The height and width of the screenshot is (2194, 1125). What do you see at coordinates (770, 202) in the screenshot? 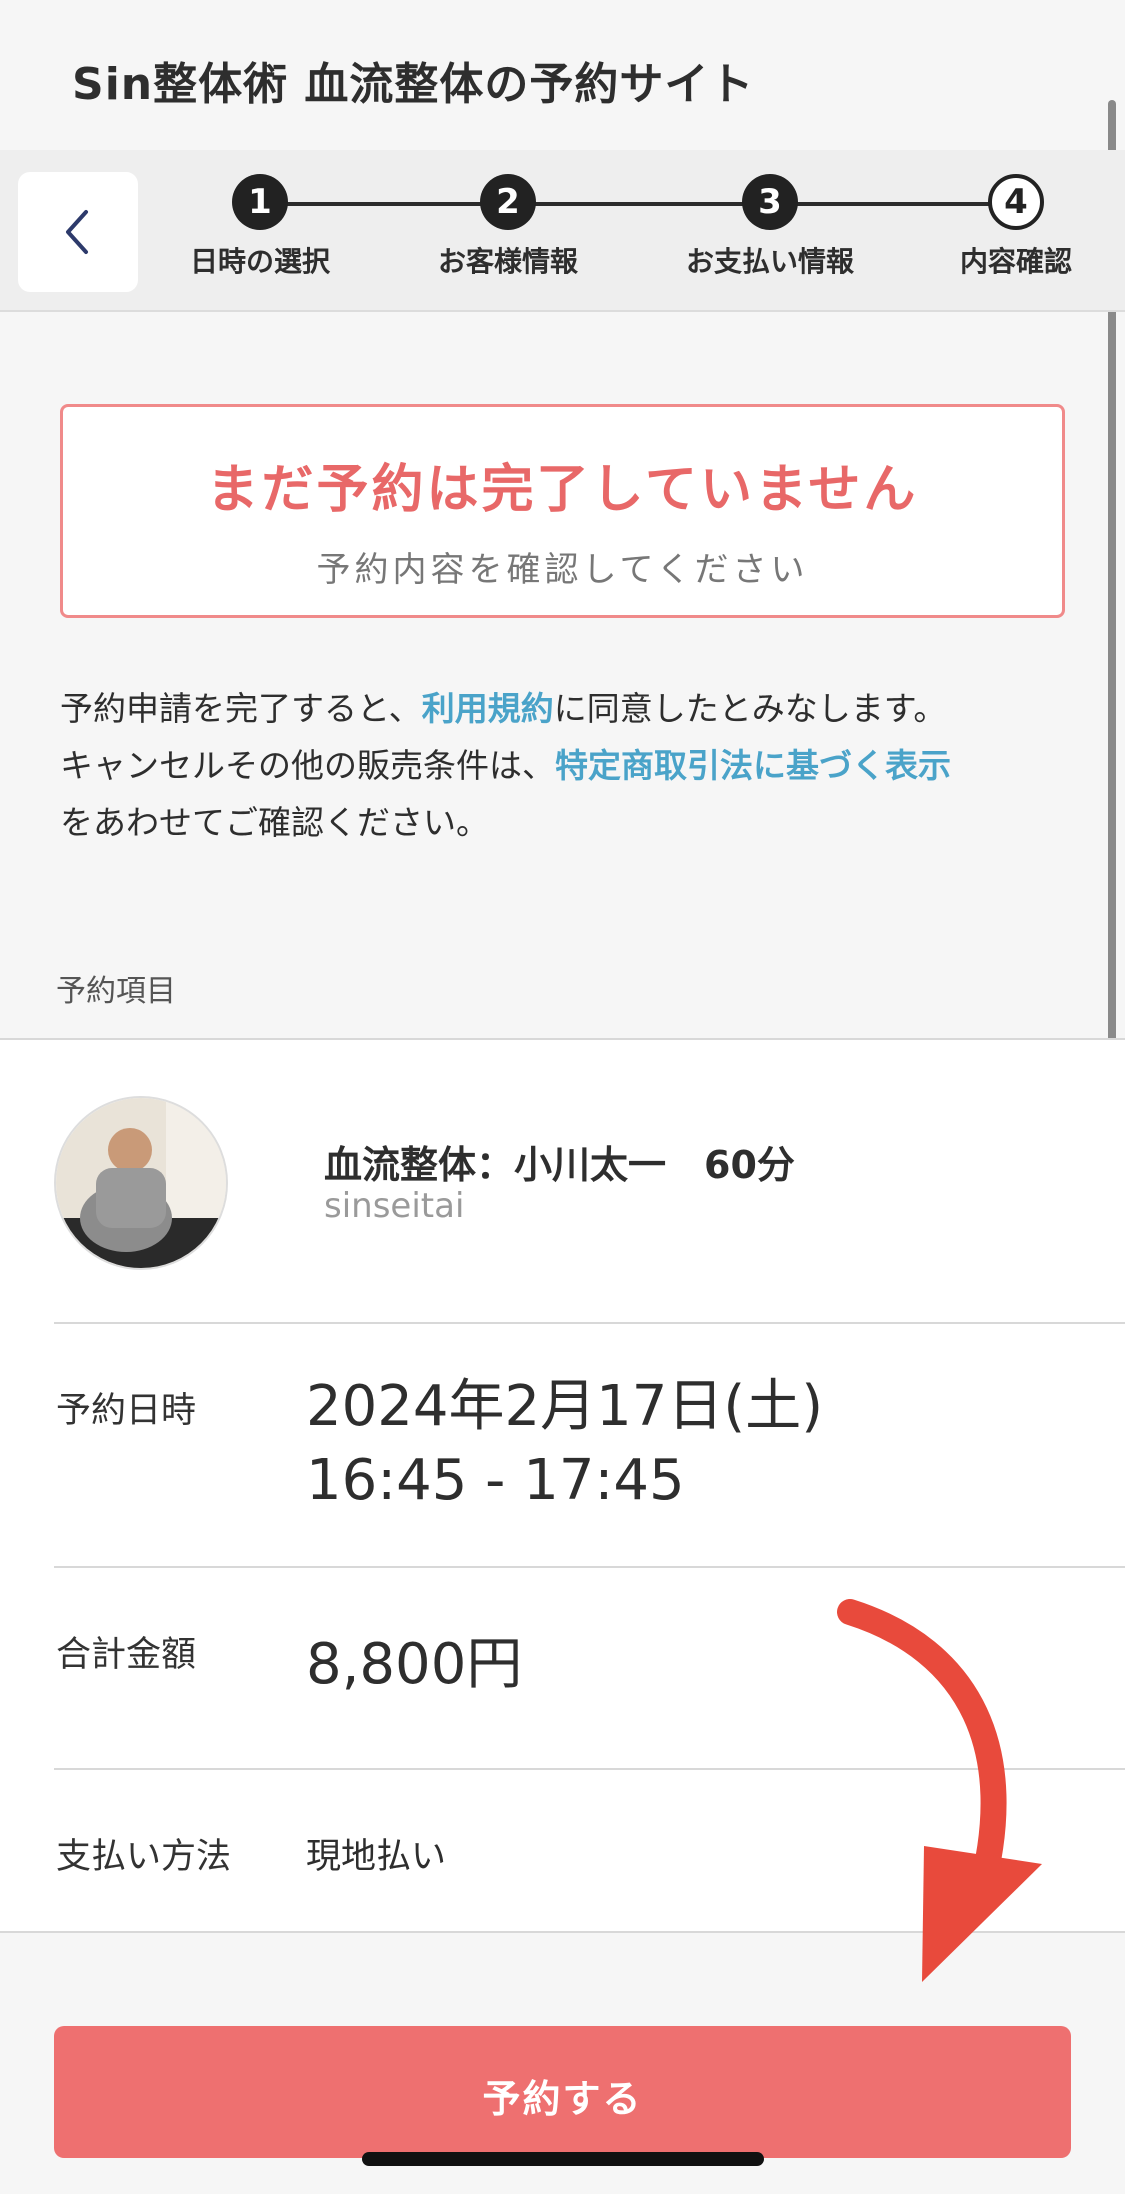
I see `step-number: 3` at bounding box center [770, 202].